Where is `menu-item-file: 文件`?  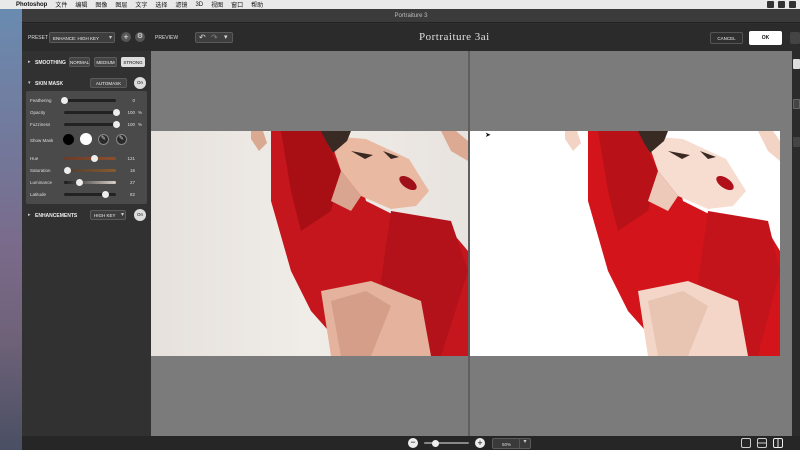 menu-item-file: 文件 is located at coordinates (61, 4).